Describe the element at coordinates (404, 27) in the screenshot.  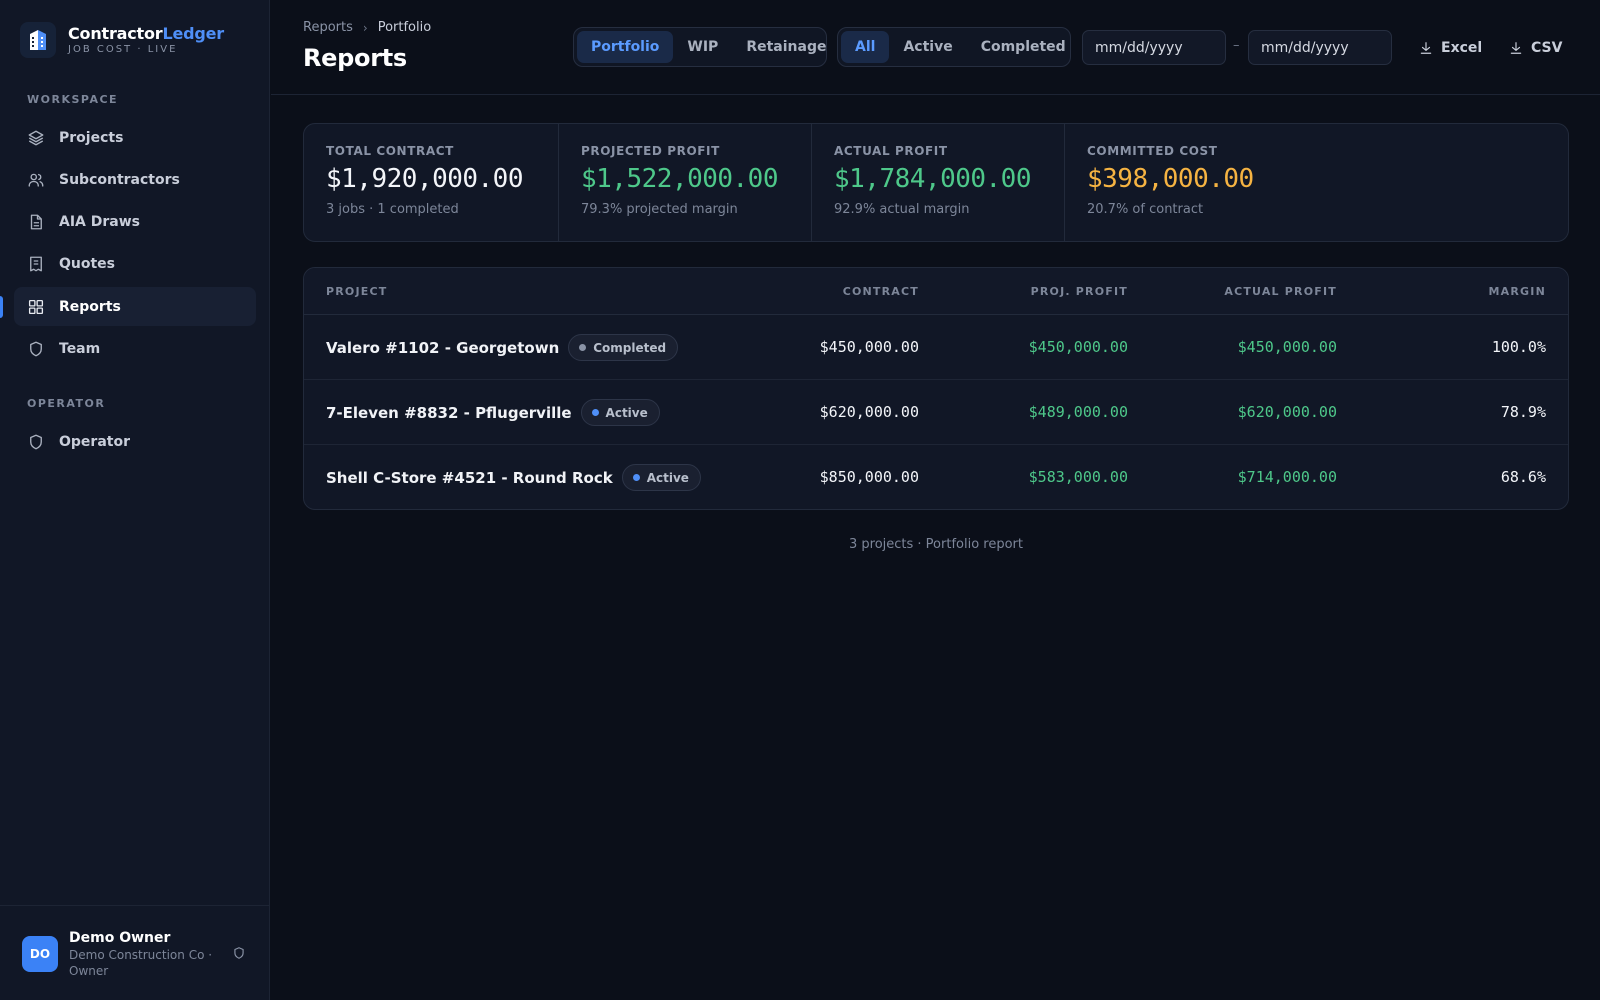
I see `breadcrumb-current: Portfolio` at that location.